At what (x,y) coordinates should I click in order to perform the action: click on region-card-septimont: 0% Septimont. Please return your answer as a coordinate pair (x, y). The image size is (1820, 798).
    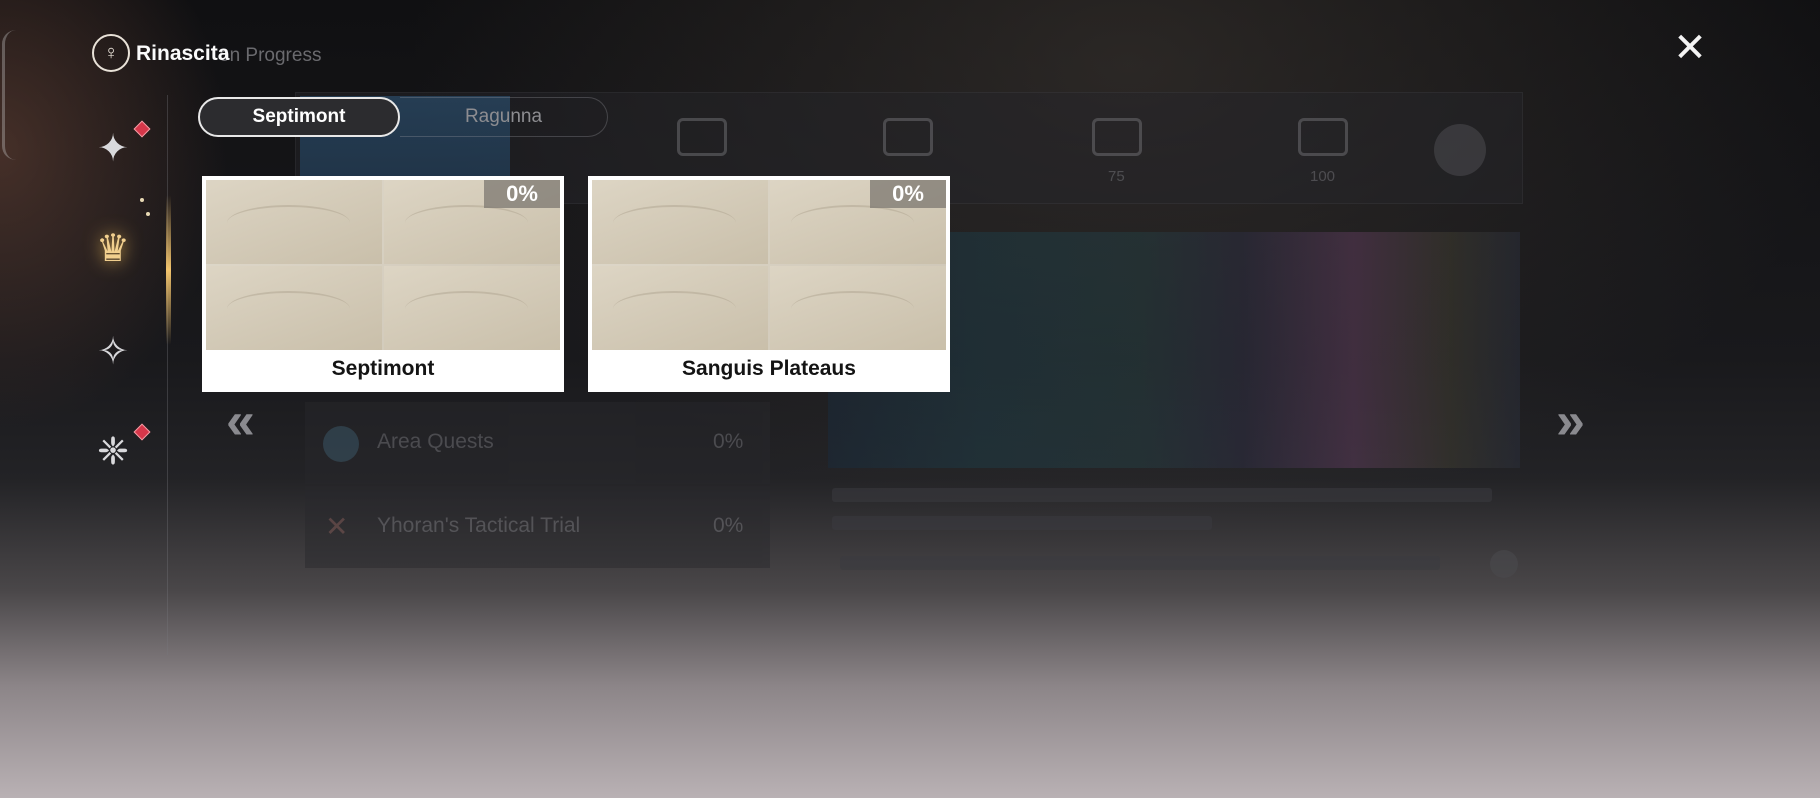
    Looking at the image, I should click on (383, 284).